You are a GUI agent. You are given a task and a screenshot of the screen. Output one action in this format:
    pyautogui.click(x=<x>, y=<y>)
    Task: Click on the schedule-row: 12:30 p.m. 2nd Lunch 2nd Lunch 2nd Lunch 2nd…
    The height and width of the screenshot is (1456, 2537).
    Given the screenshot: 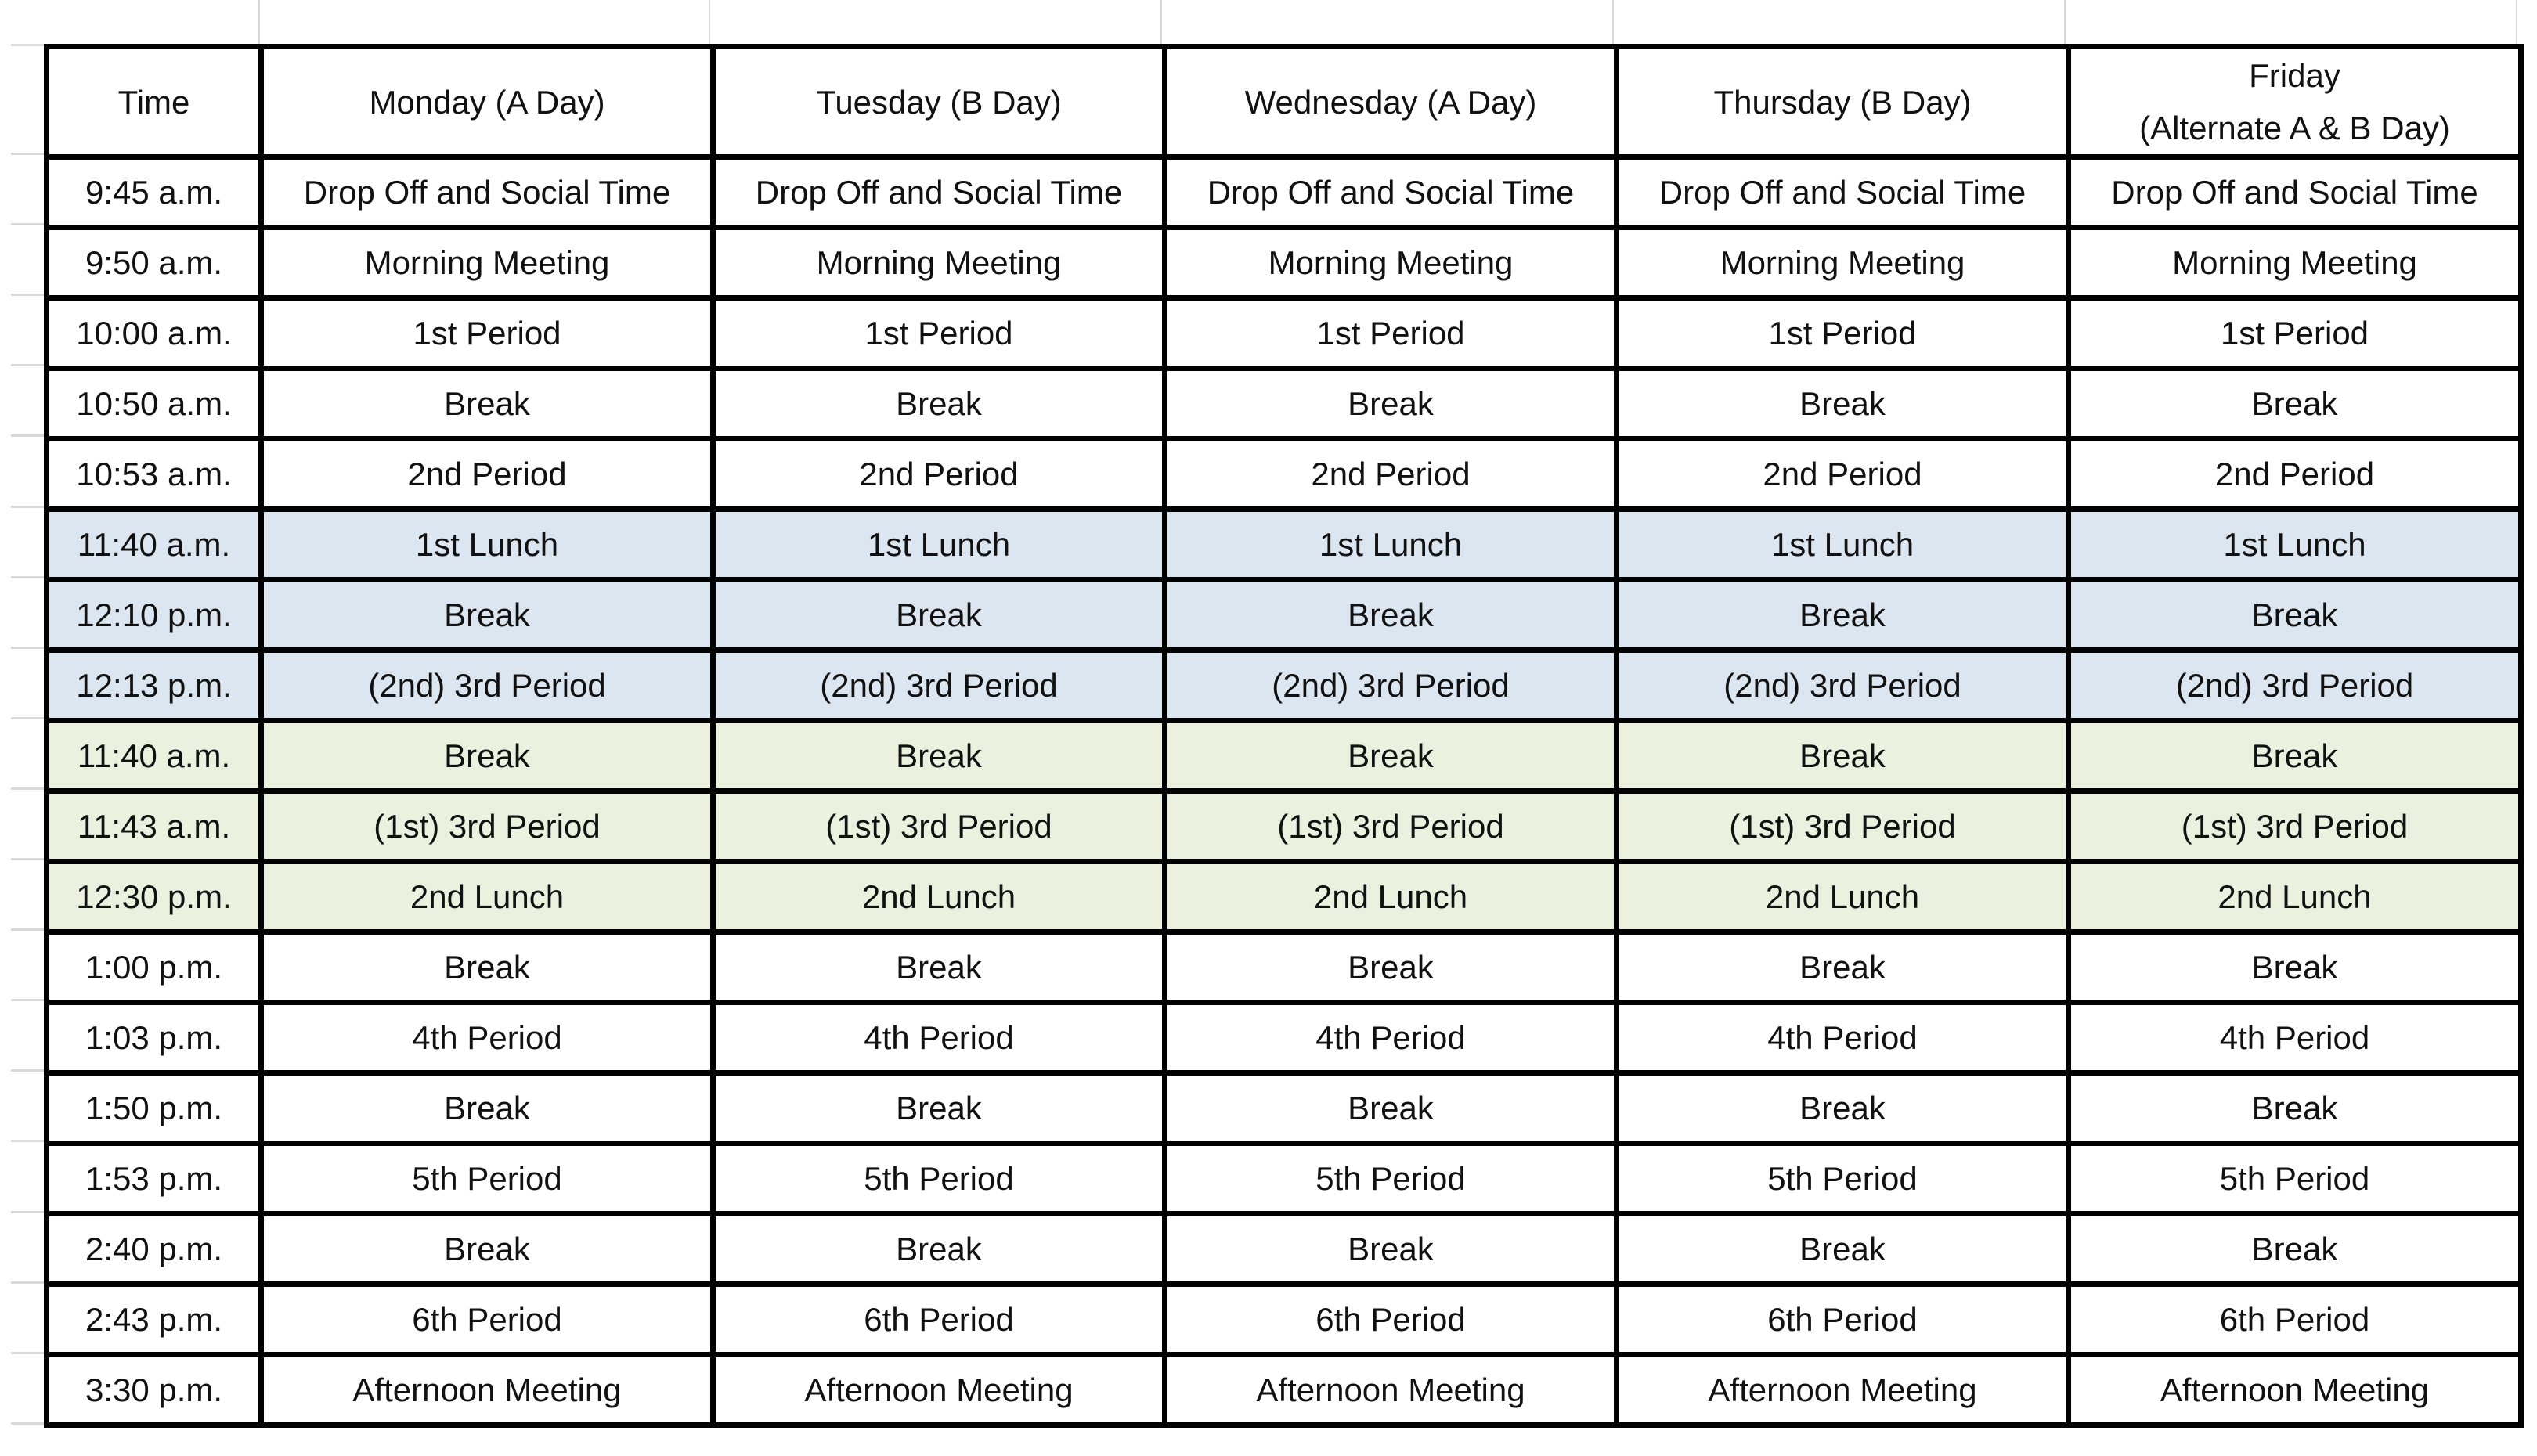 What is the action you would take?
    pyautogui.click(x=1284, y=897)
    